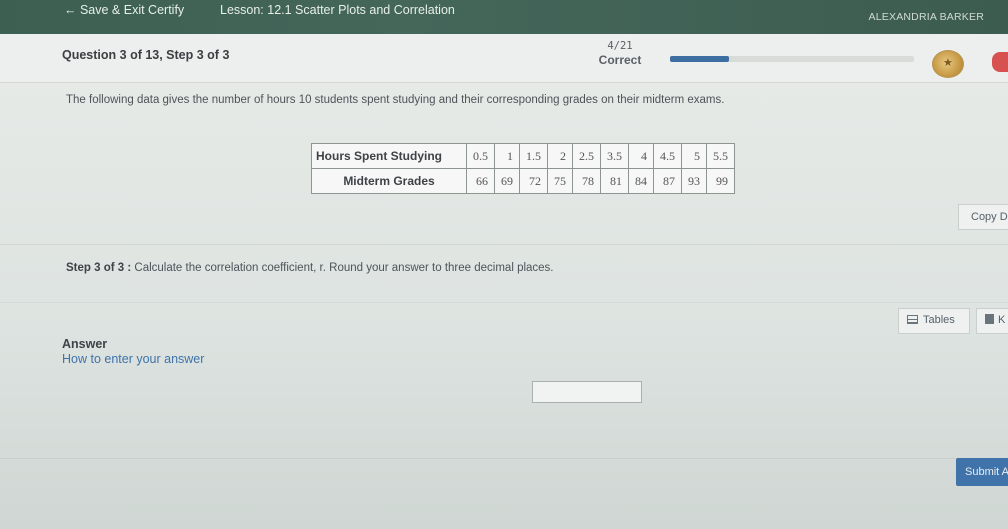 The height and width of the screenshot is (529, 1008). What do you see at coordinates (586, 181) in the screenshot?
I see `table-cell: 78` at bounding box center [586, 181].